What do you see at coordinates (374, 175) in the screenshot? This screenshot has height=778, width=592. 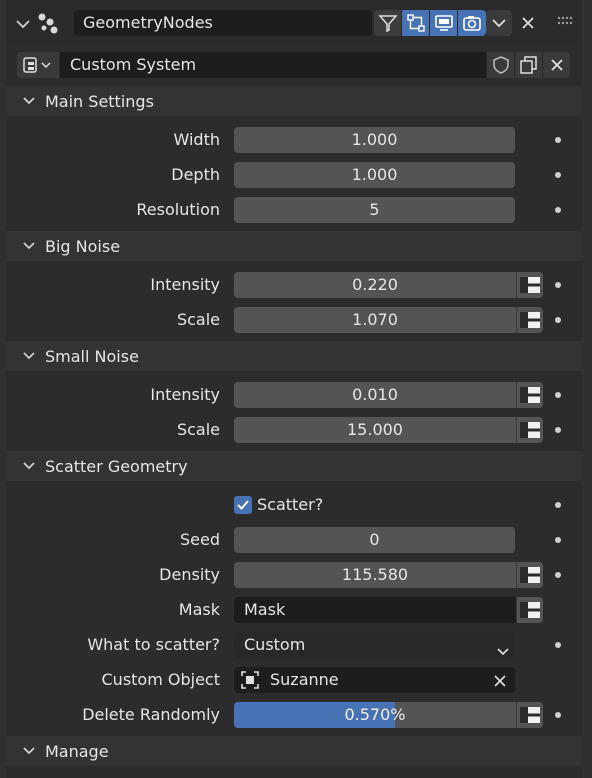 I see `depth-field: 1.000` at bounding box center [374, 175].